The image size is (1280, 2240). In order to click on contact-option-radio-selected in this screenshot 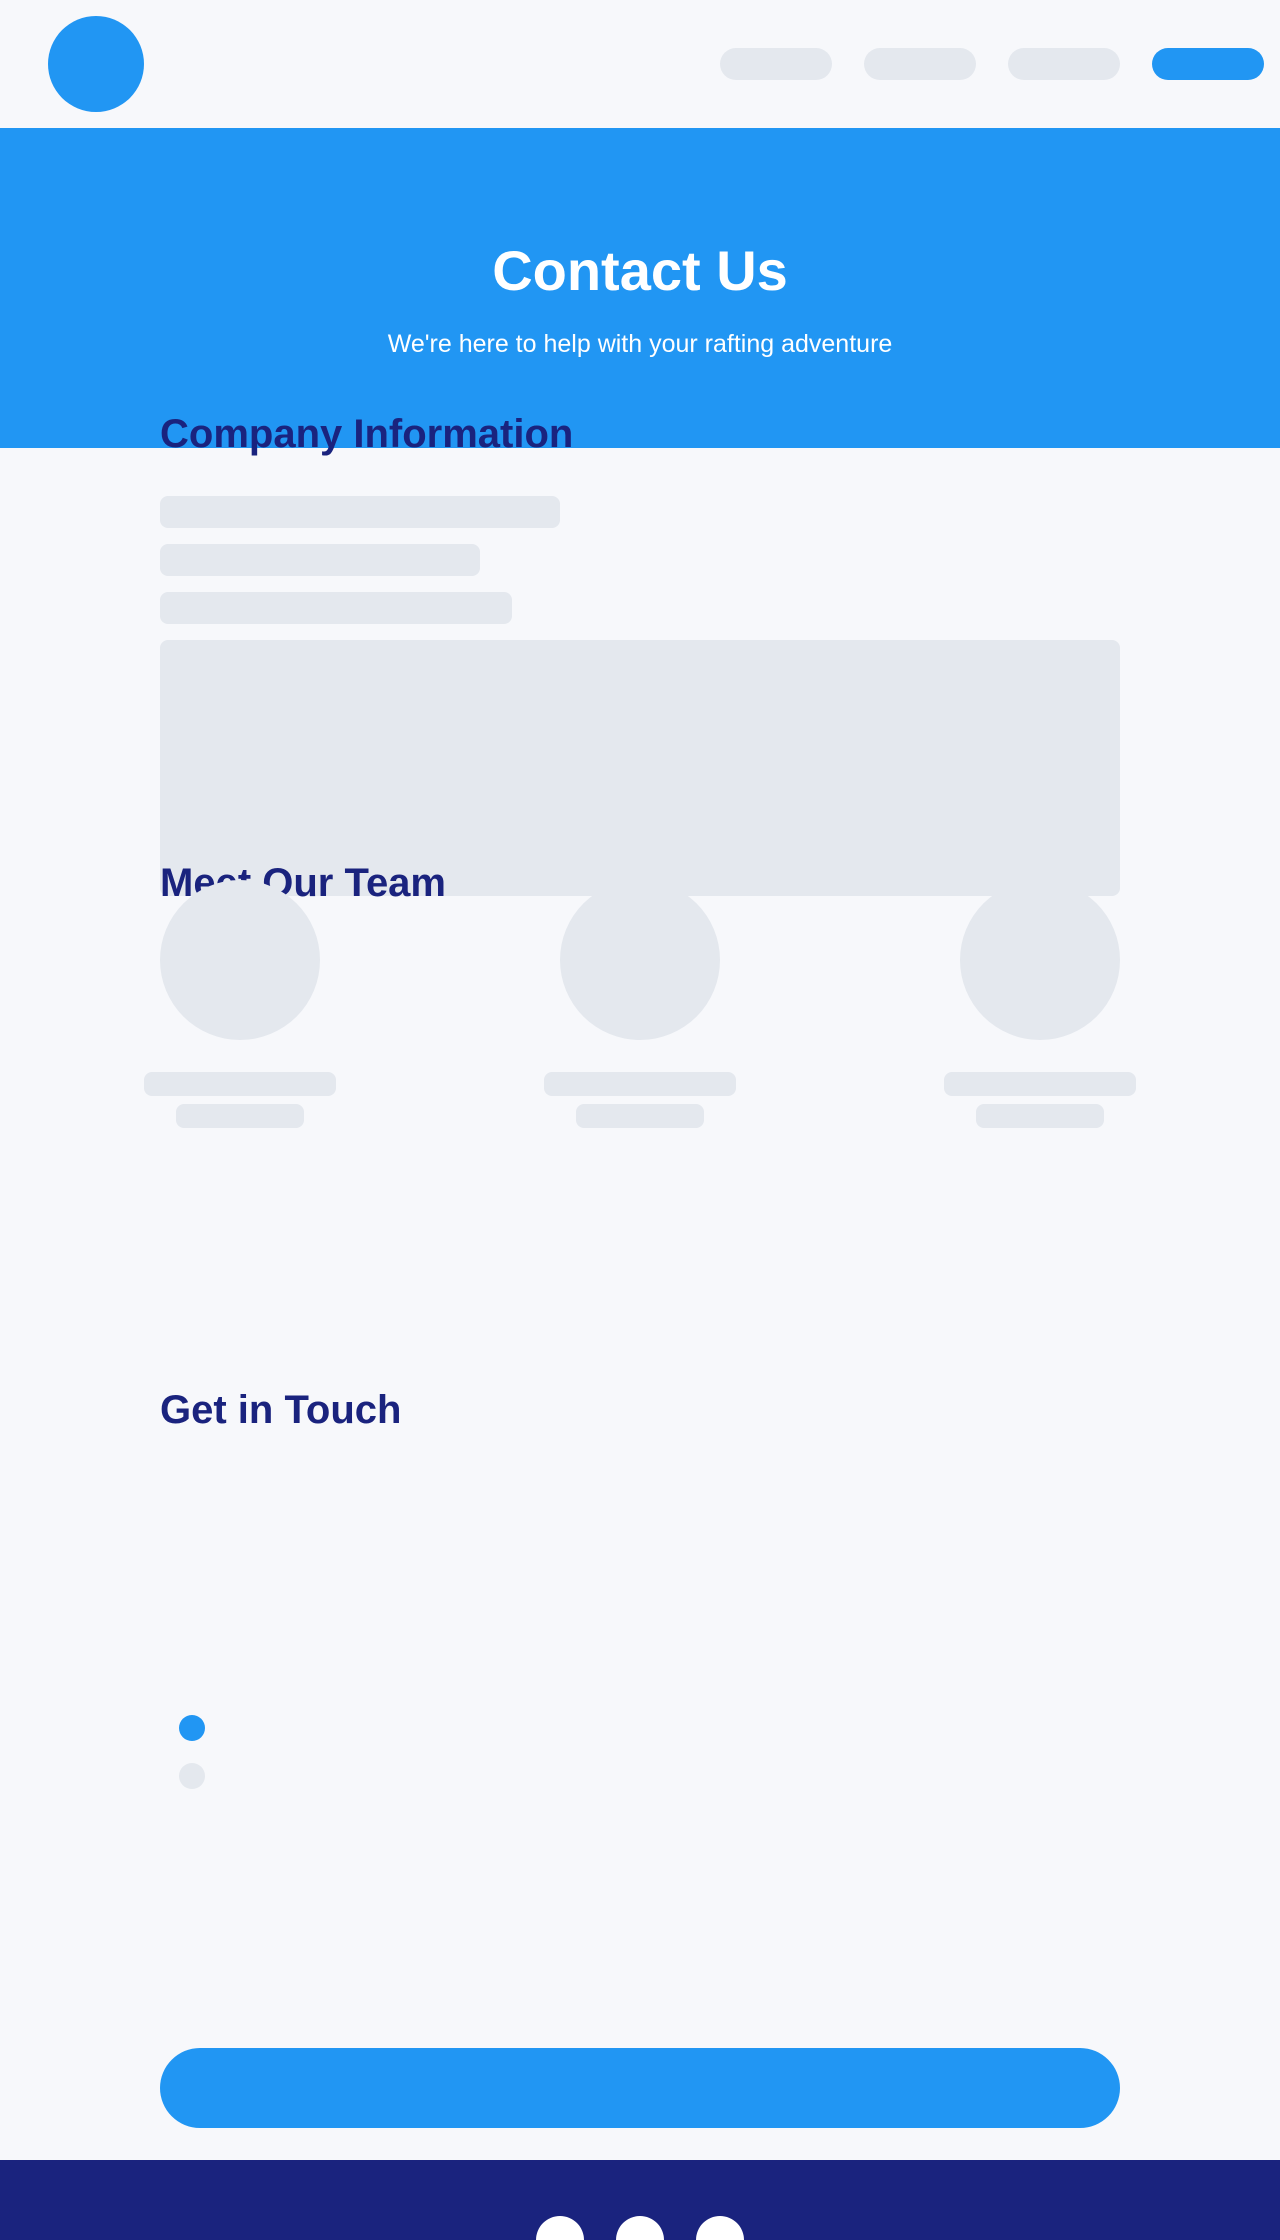, I will do `click(192, 1728)`.